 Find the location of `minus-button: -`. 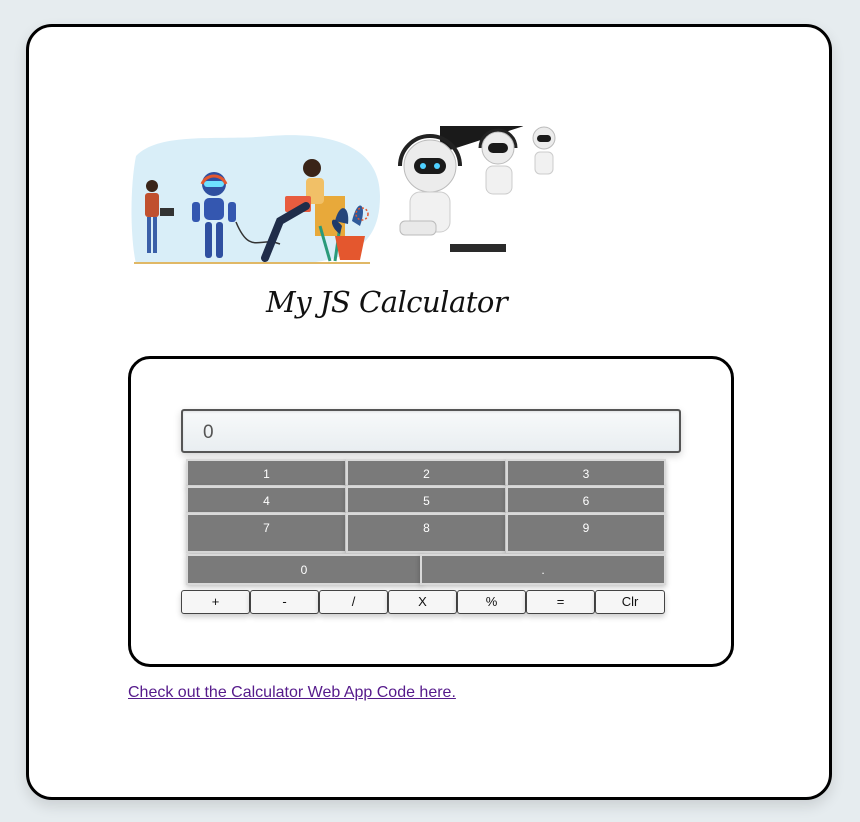

minus-button: - is located at coordinates (284, 602).